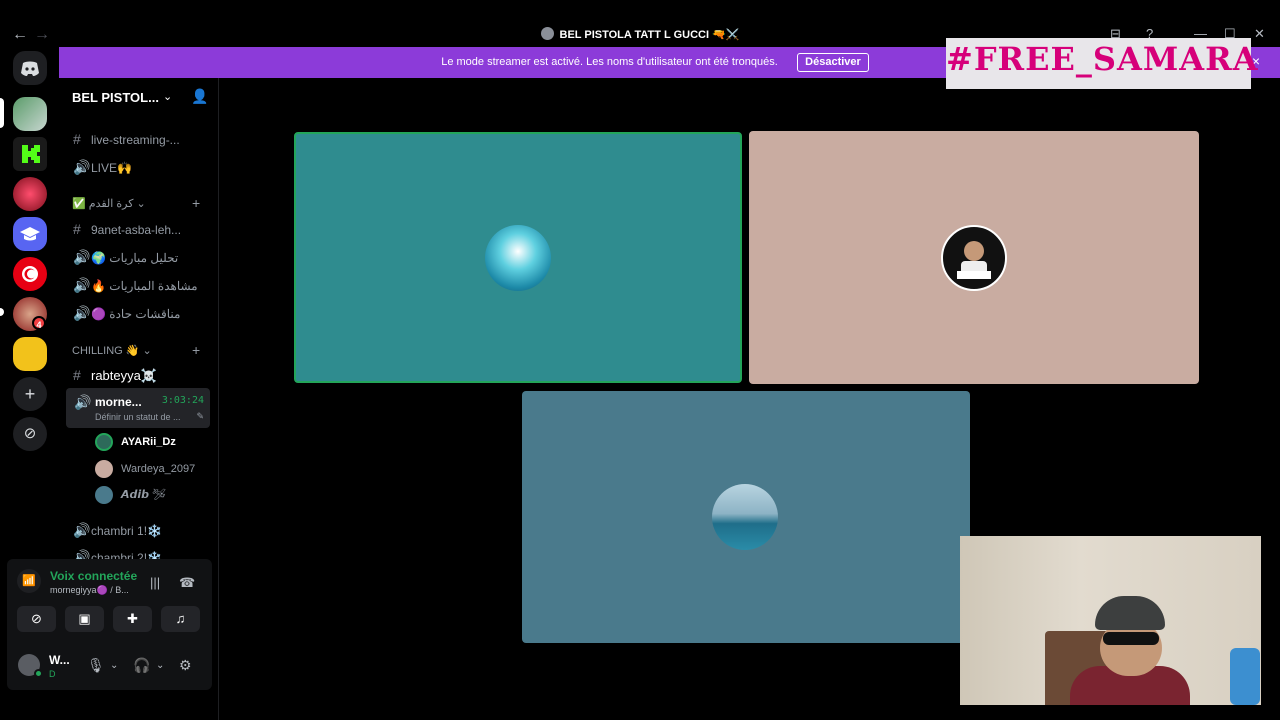 This screenshot has height=720, width=1280. What do you see at coordinates (2, 312) in the screenshot?
I see `unread-pill` at bounding box center [2, 312].